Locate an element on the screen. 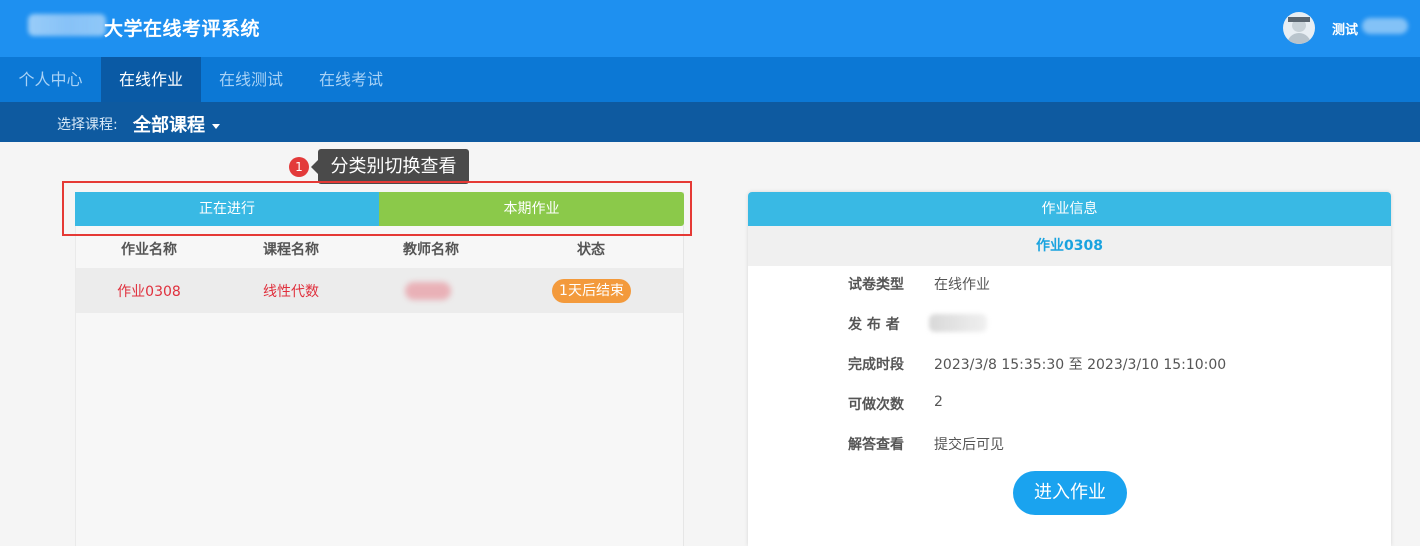 This screenshot has height=546, width=1420. status-badge: 1天后结束 is located at coordinates (591, 291).